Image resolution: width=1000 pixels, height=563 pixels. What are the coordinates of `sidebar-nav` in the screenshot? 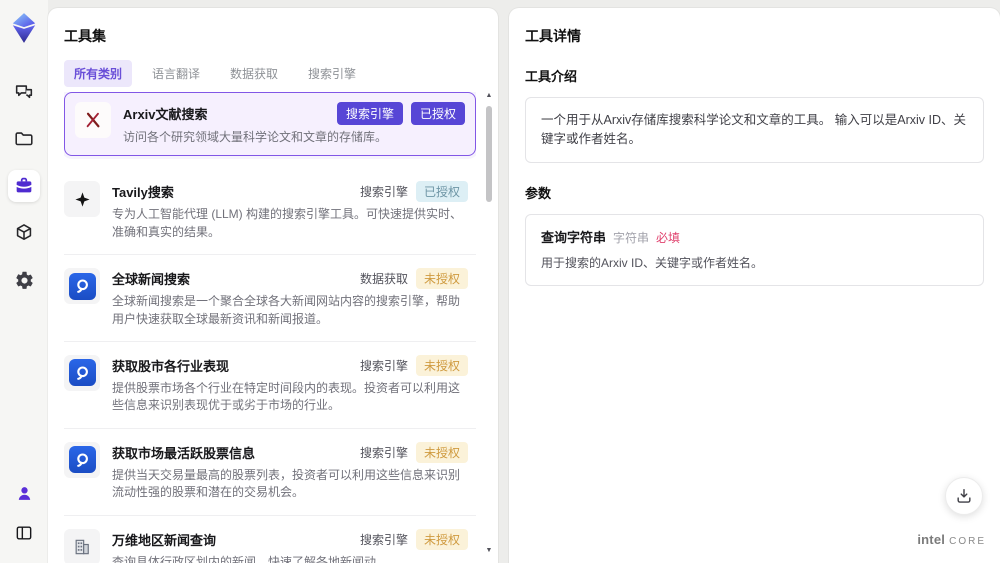 It's located at (24, 186).